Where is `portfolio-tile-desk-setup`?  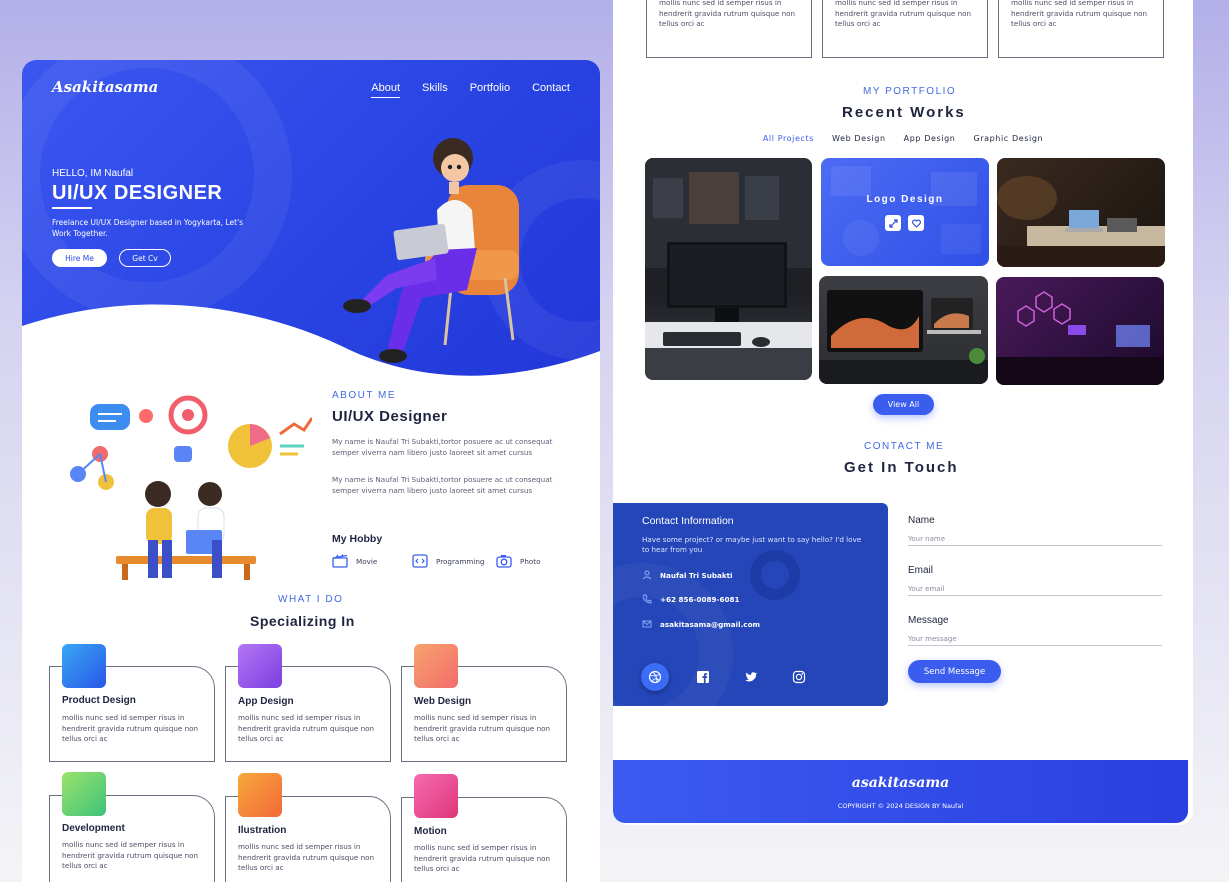 portfolio-tile-desk-setup is located at coordinates (728, 269).